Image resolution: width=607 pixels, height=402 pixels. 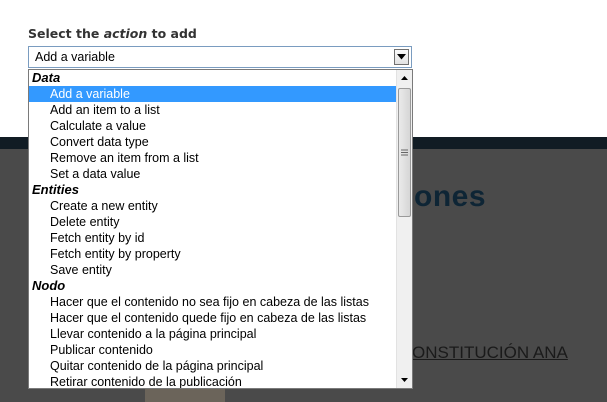 What do you see at coordinates (213, 142) in the screenshot?
I see `option-item: Convert data type` at bounding box center [213, 142].